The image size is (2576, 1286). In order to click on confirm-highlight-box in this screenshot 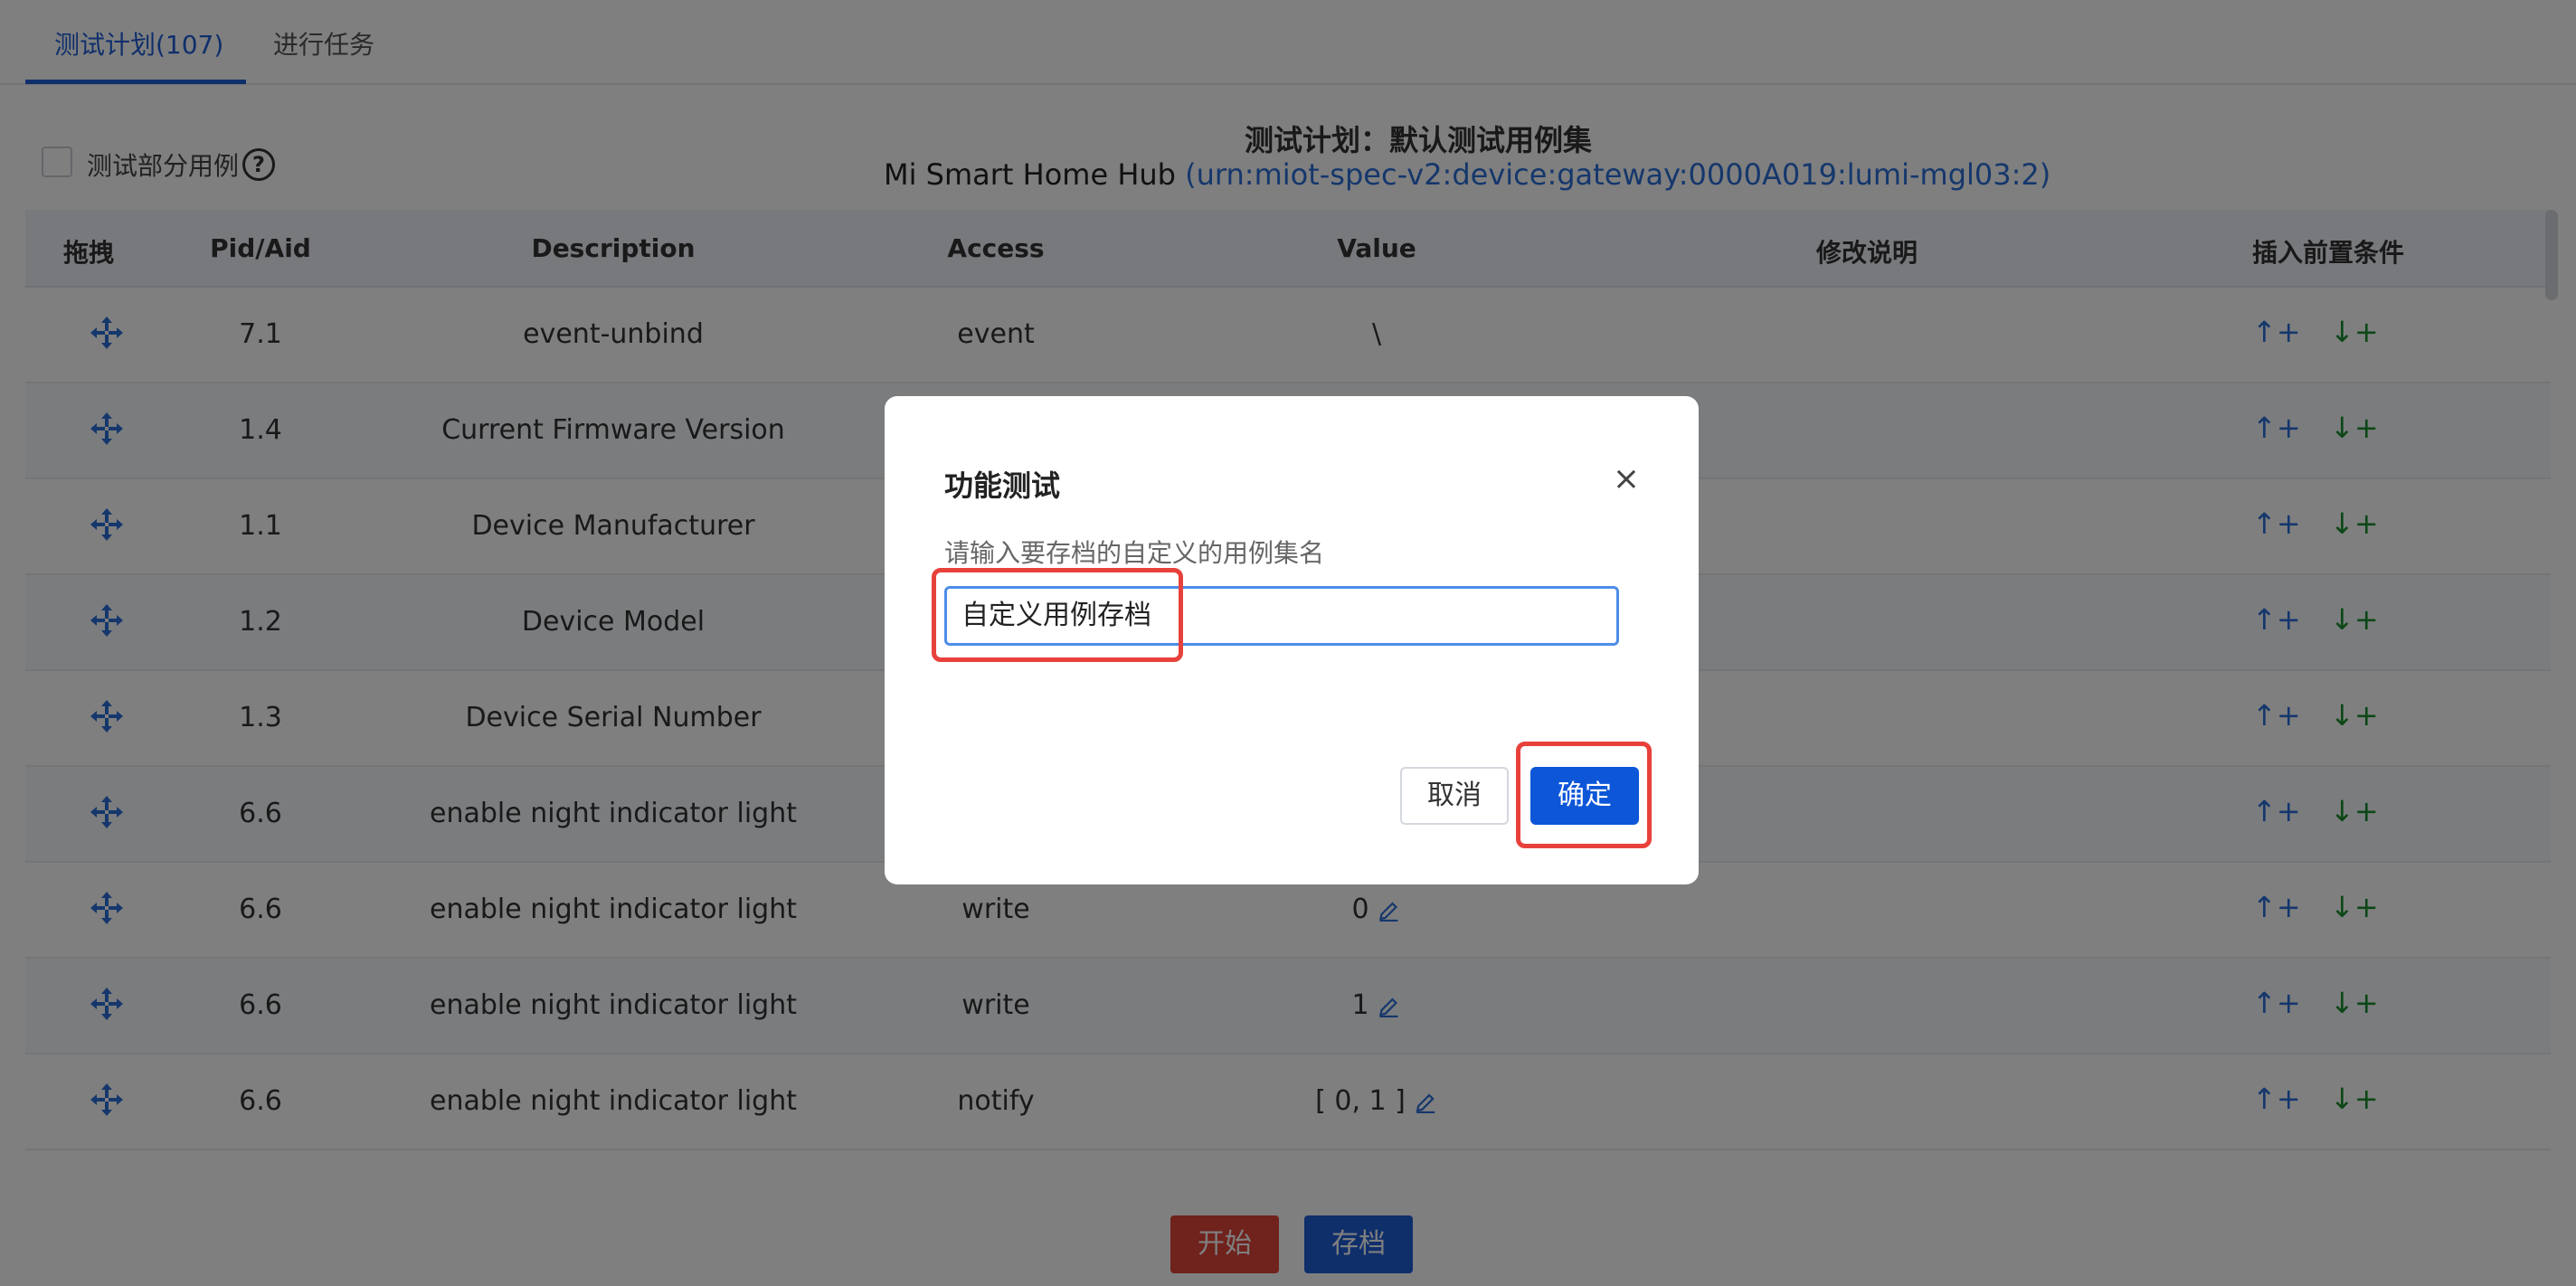, I will do `click(1584, 795)`.